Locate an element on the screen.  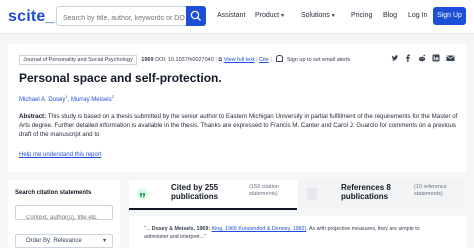
abstract-label: Abstract: is located at coordinates (33, 116).